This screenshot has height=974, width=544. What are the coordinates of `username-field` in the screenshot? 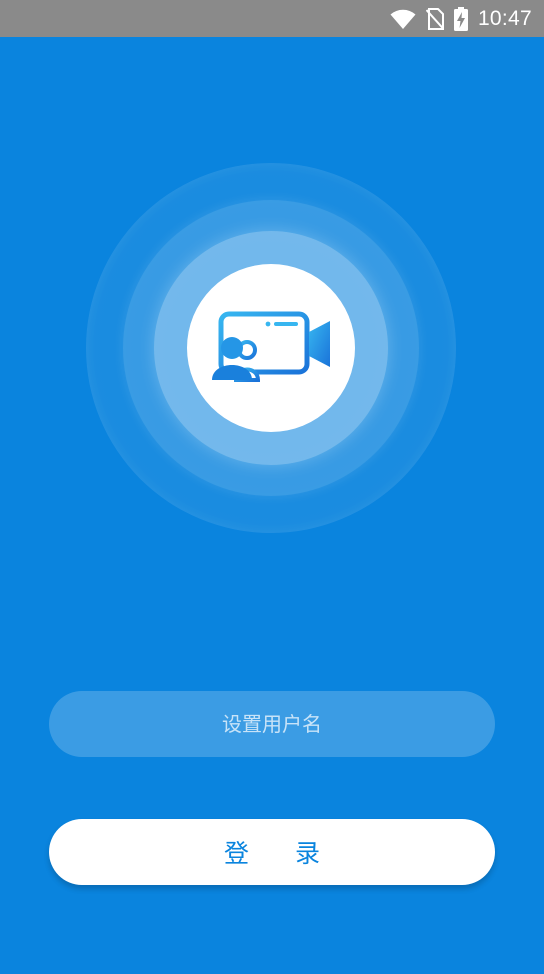 It's located at (272, 724).